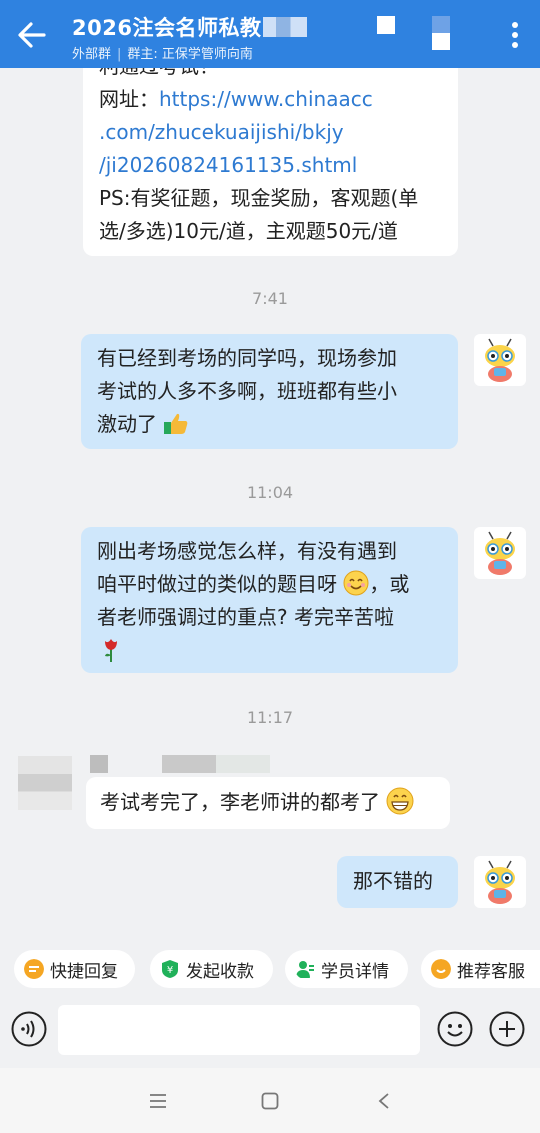 The image size is (540, 1133). What do you see at coordinates (507, 1029) in the screenshot?
I see `plus-icon` at bounding box center [507, 1029].